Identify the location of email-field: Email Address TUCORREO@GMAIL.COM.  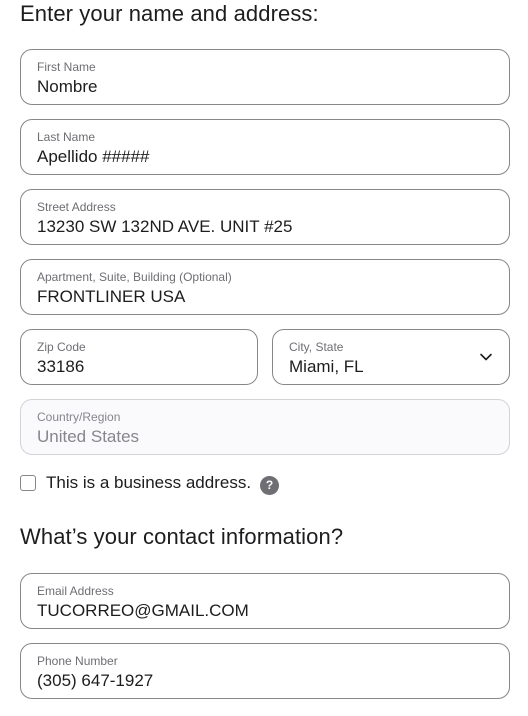
(265, 601).